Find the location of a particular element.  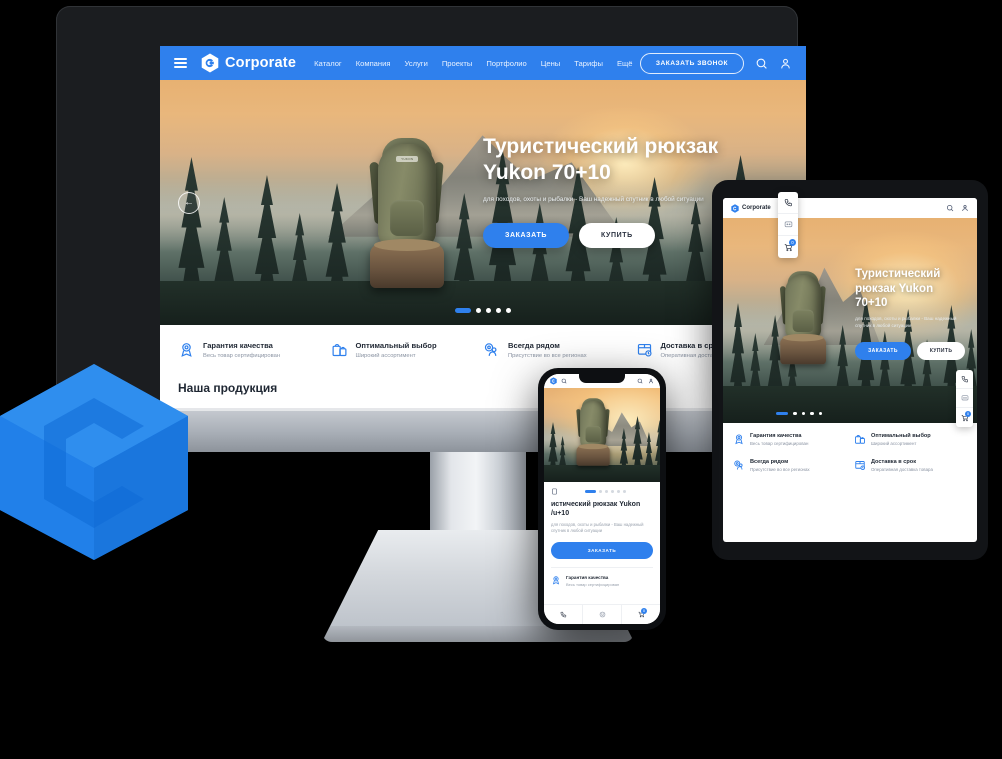

feature-title: Гарантия качества is located at coordinates (776, 436).